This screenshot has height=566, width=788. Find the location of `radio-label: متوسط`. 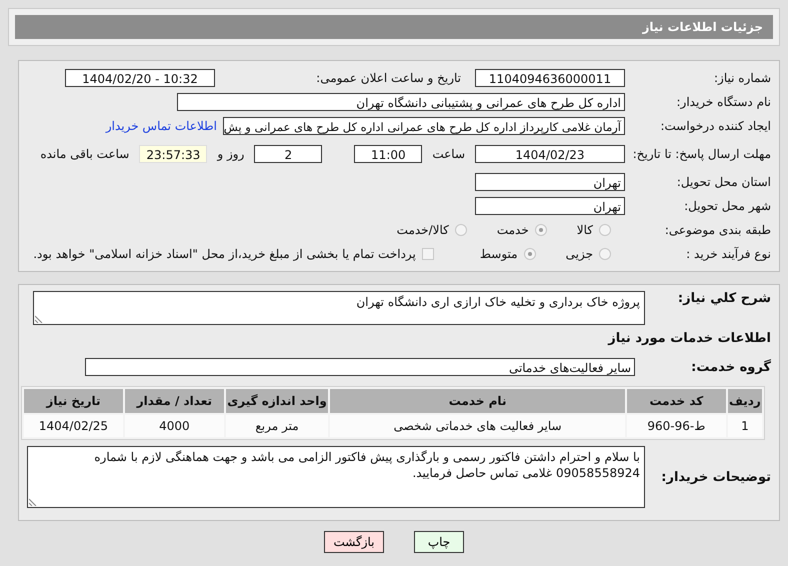

radio-label: متوسط is located at coordinates (499, 254).